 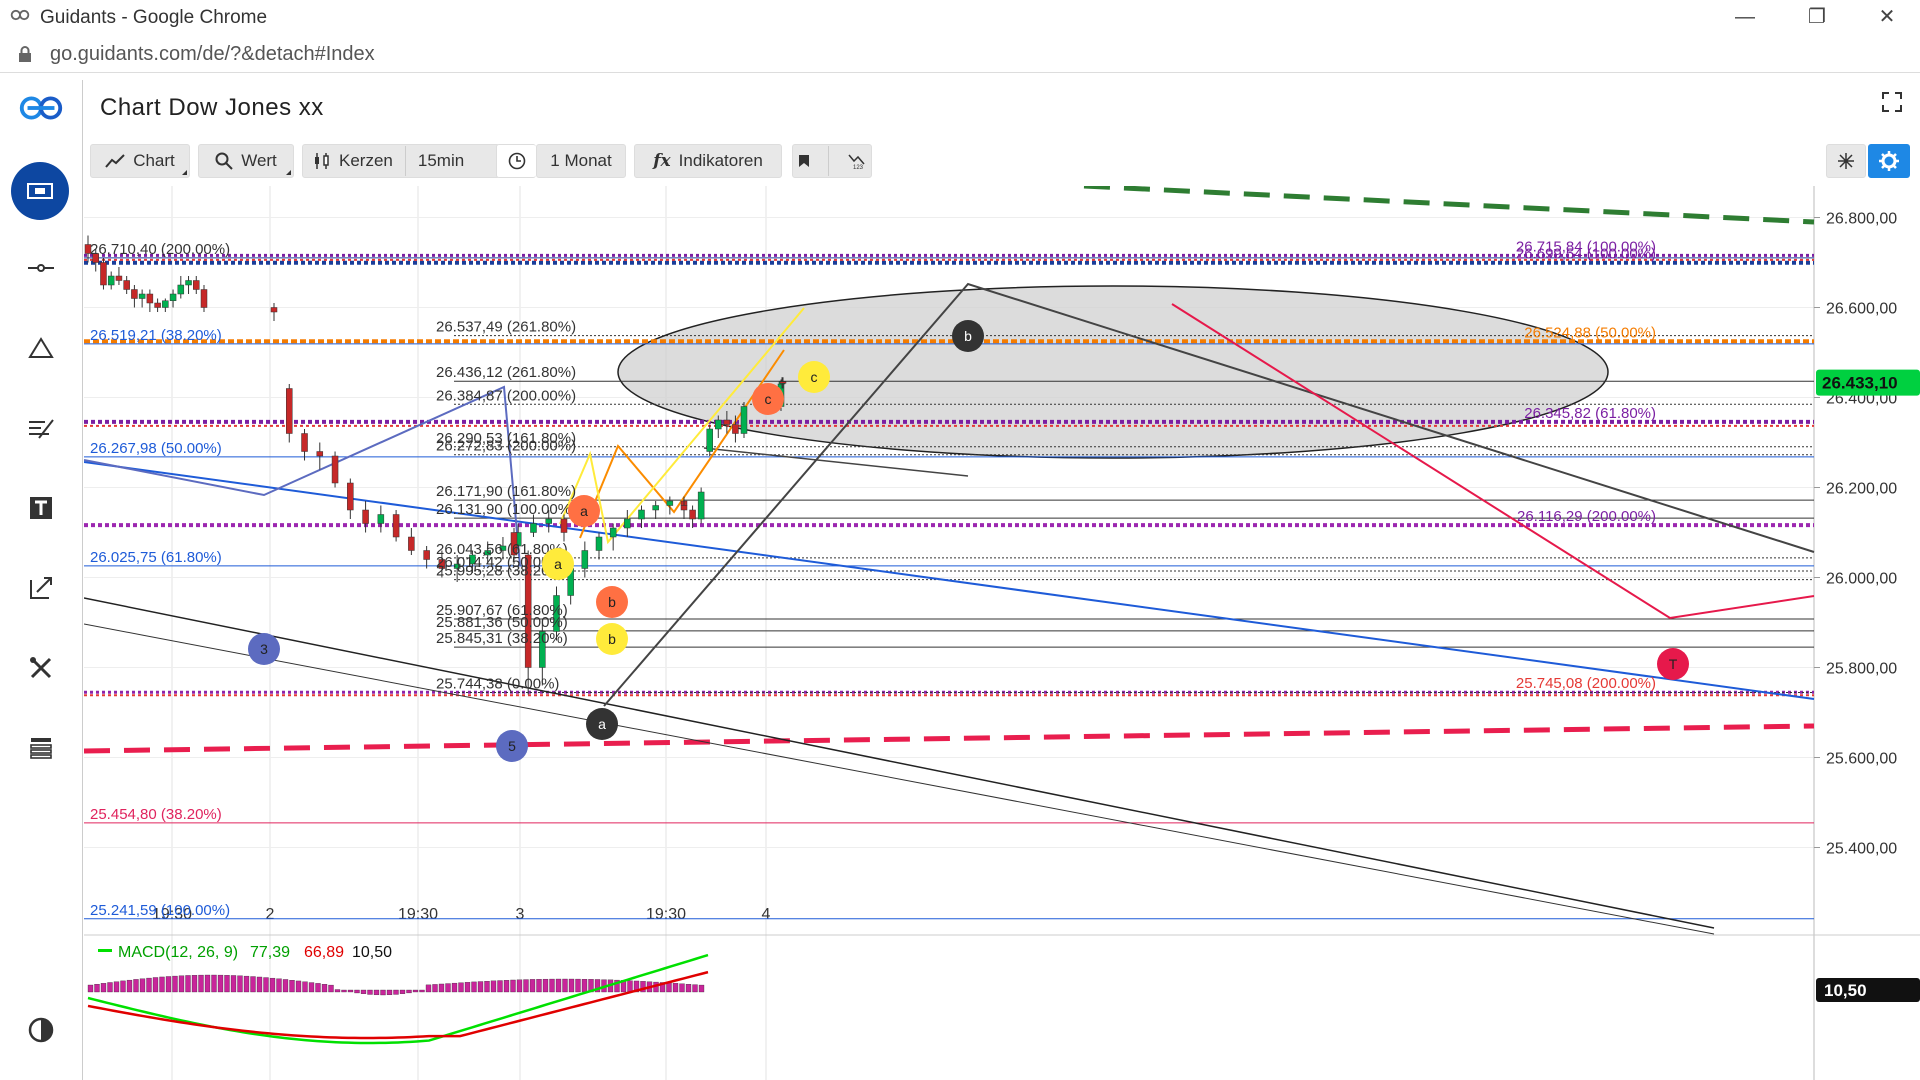 What do you see at coordinates (858, 167) in the screenshot?
I see `svg-text: 123` at bounding box center [858, 167].